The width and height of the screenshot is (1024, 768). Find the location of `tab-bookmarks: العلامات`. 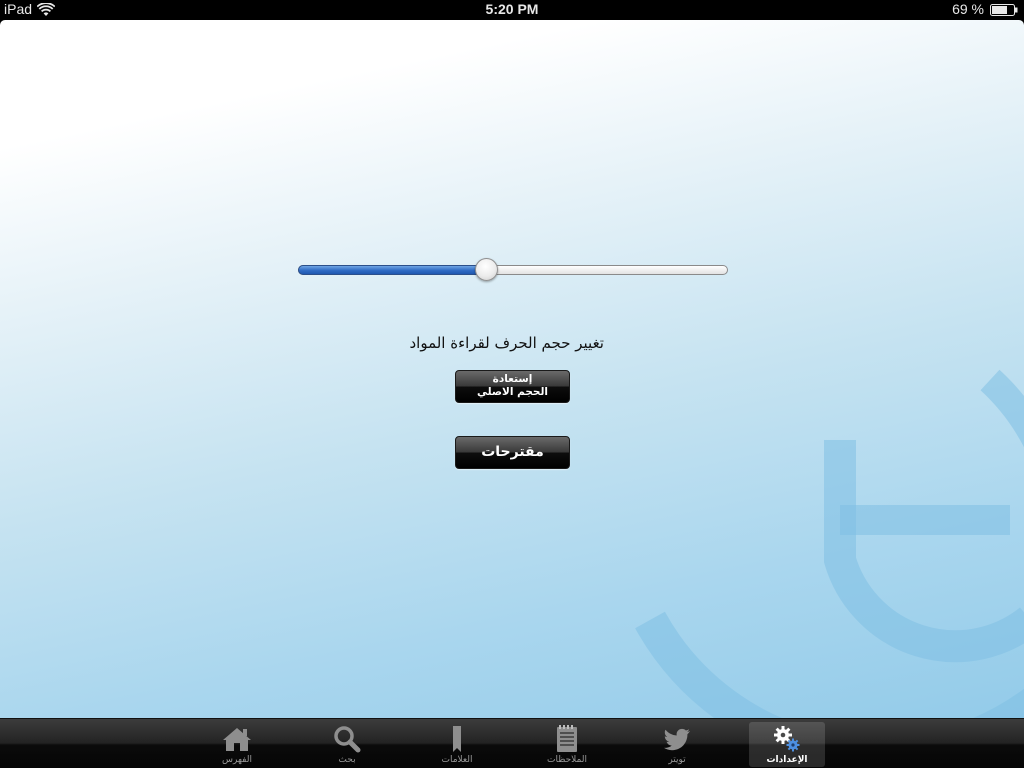

tab-bookmarks: العلامات is located at coordinates (457, 744).